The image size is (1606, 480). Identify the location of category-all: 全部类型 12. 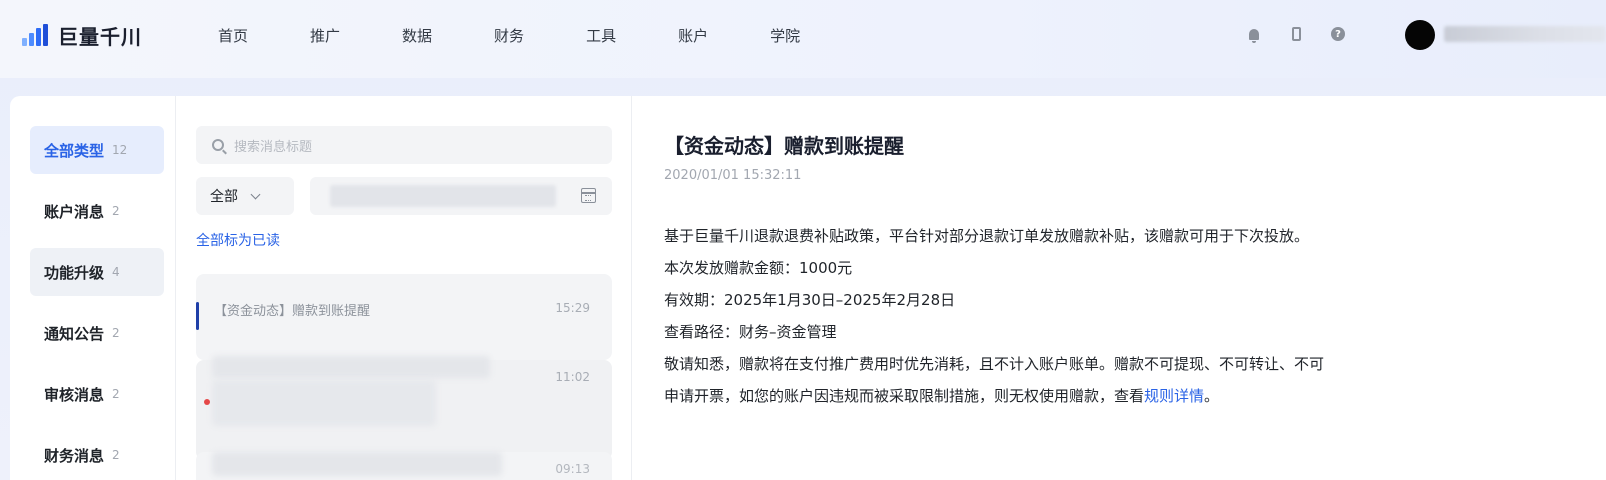
(97, 150).